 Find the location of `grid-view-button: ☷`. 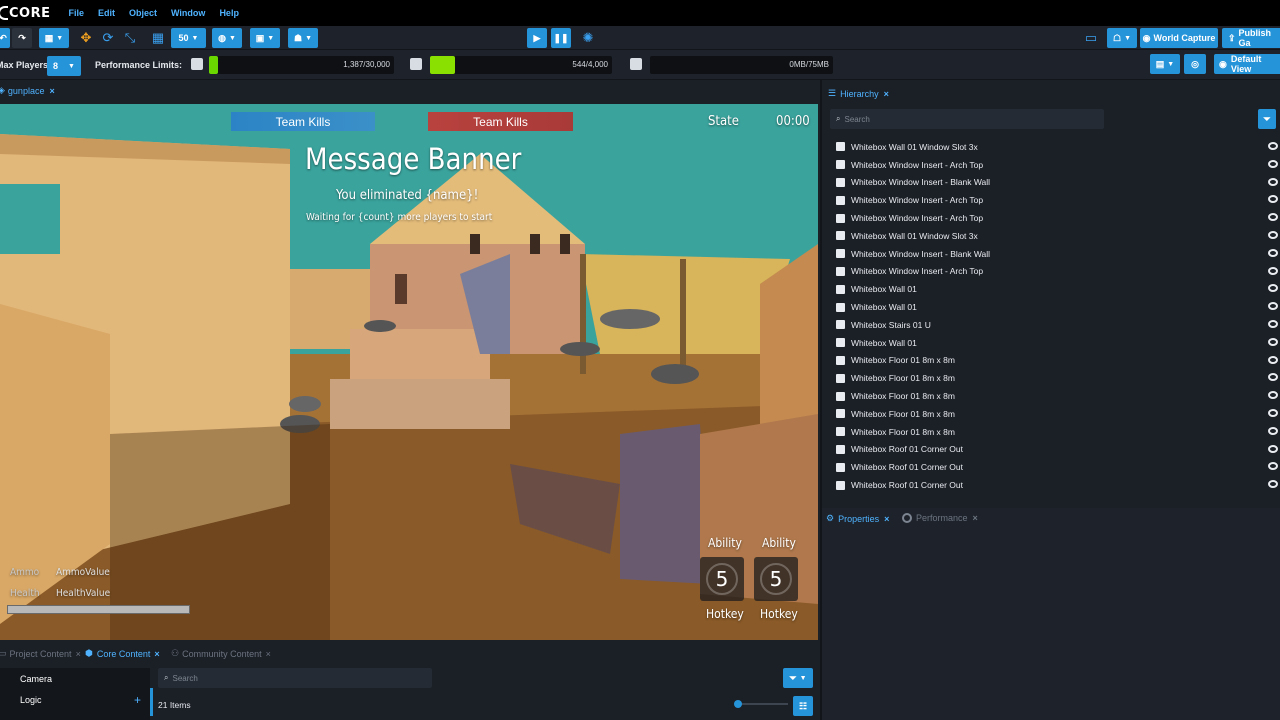

grid-view-button: ☷ is located at coordinates (803, 706).